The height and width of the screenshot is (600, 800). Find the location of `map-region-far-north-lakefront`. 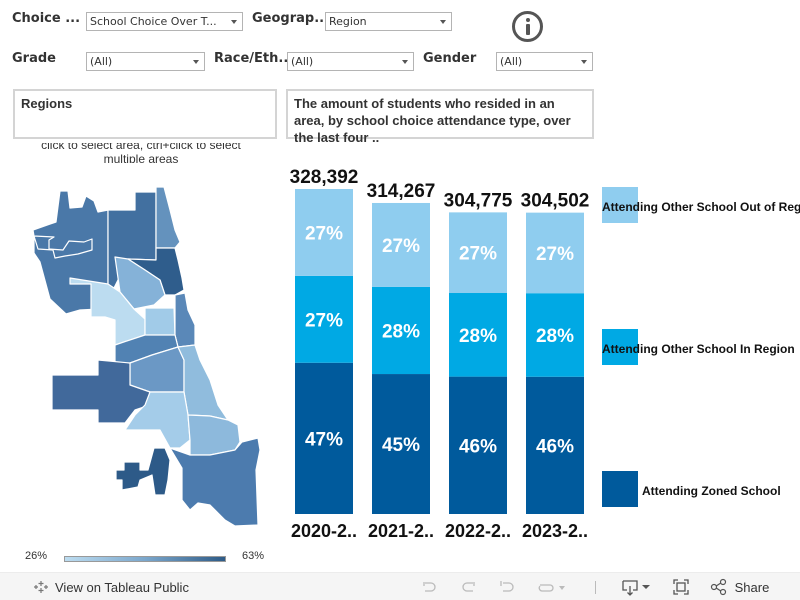

map-region-far-north-lakefront is located at coordinates (168, 217).